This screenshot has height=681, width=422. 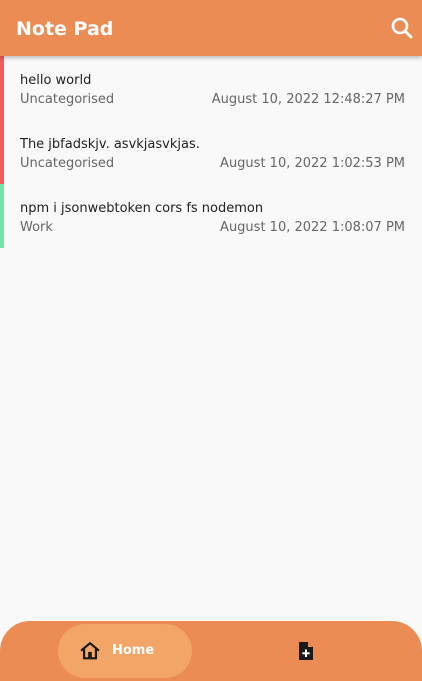 I want to click on search-icon, so click(x=402, y=28).